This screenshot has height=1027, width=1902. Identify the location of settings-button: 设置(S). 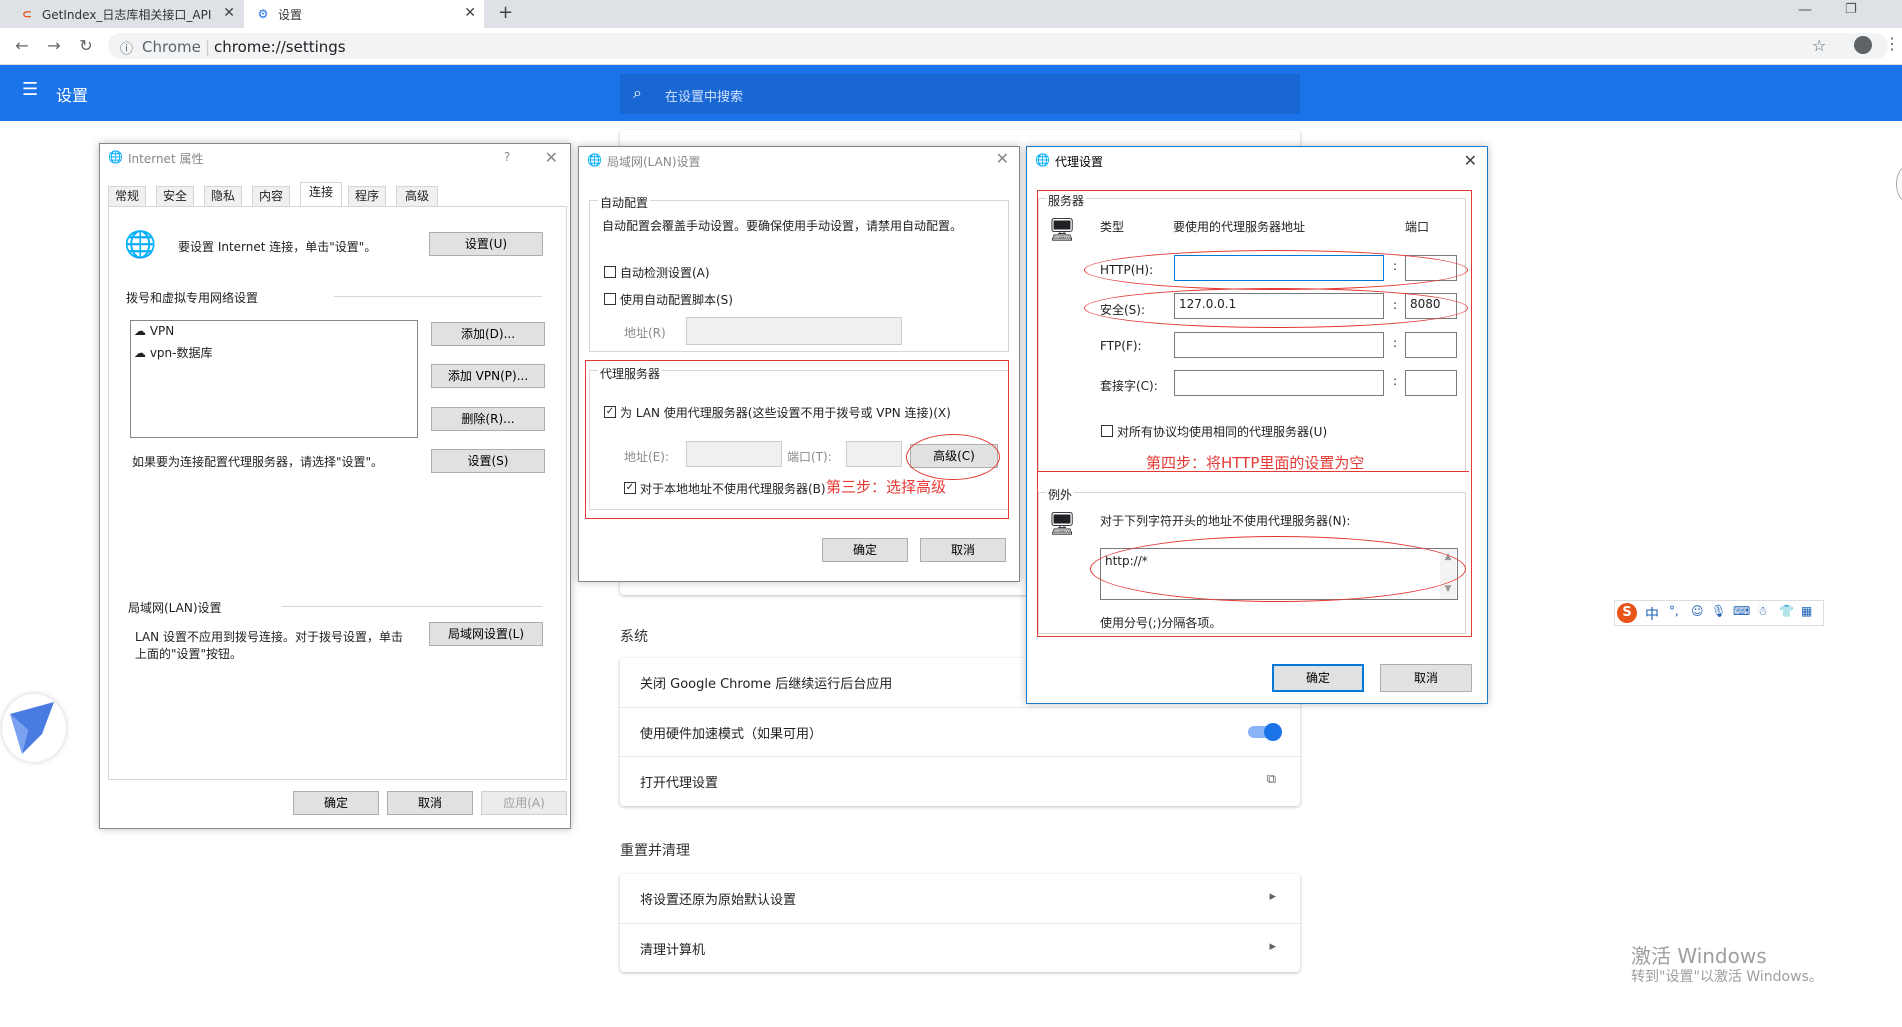
(488, 461).